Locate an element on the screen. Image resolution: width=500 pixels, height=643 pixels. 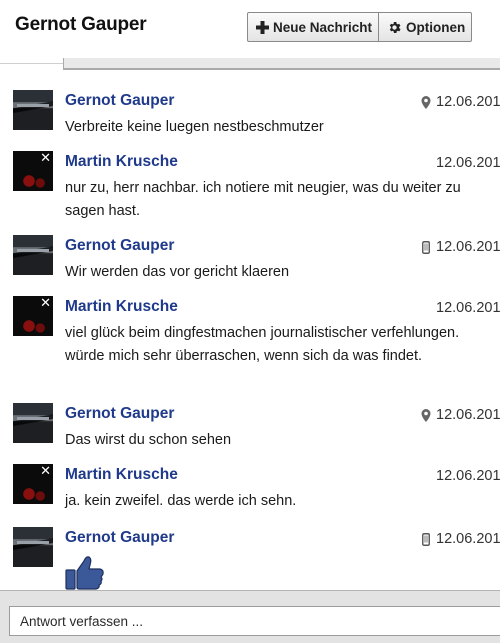
reply-input is located at coordinates (254, 621).